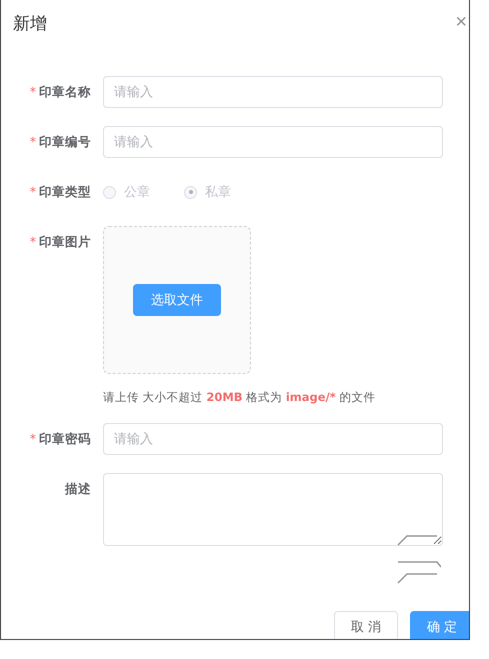 The height and width of the screenshot is (659, 489). What do you see at coordinates (439, 625) in the screenshot?
I see `confirm-button: 确 定` at bounding box center [439, 625].